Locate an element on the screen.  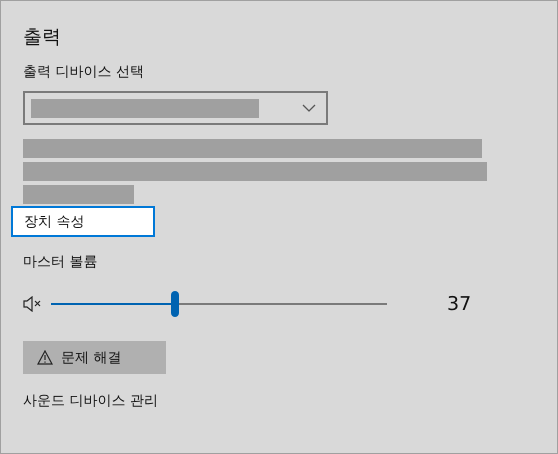
volume-label: 마스터 볼륨 is located at coordinates (60, 262).